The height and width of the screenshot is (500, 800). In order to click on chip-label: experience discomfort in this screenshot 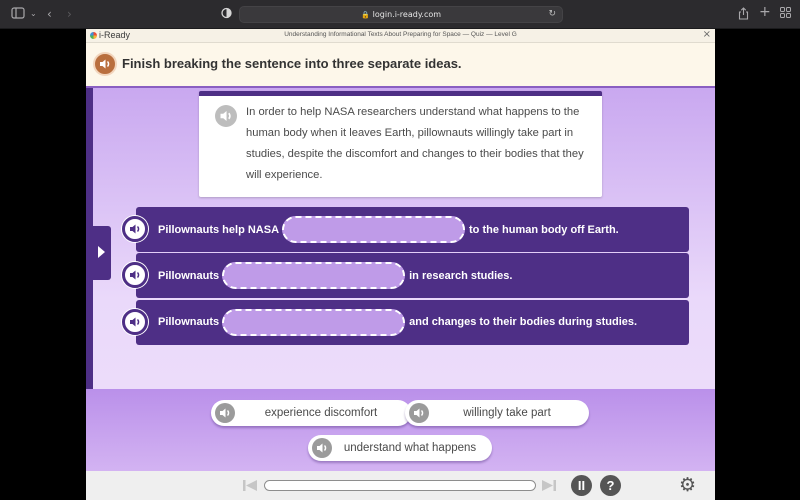, I will do `click(321, 413)`.